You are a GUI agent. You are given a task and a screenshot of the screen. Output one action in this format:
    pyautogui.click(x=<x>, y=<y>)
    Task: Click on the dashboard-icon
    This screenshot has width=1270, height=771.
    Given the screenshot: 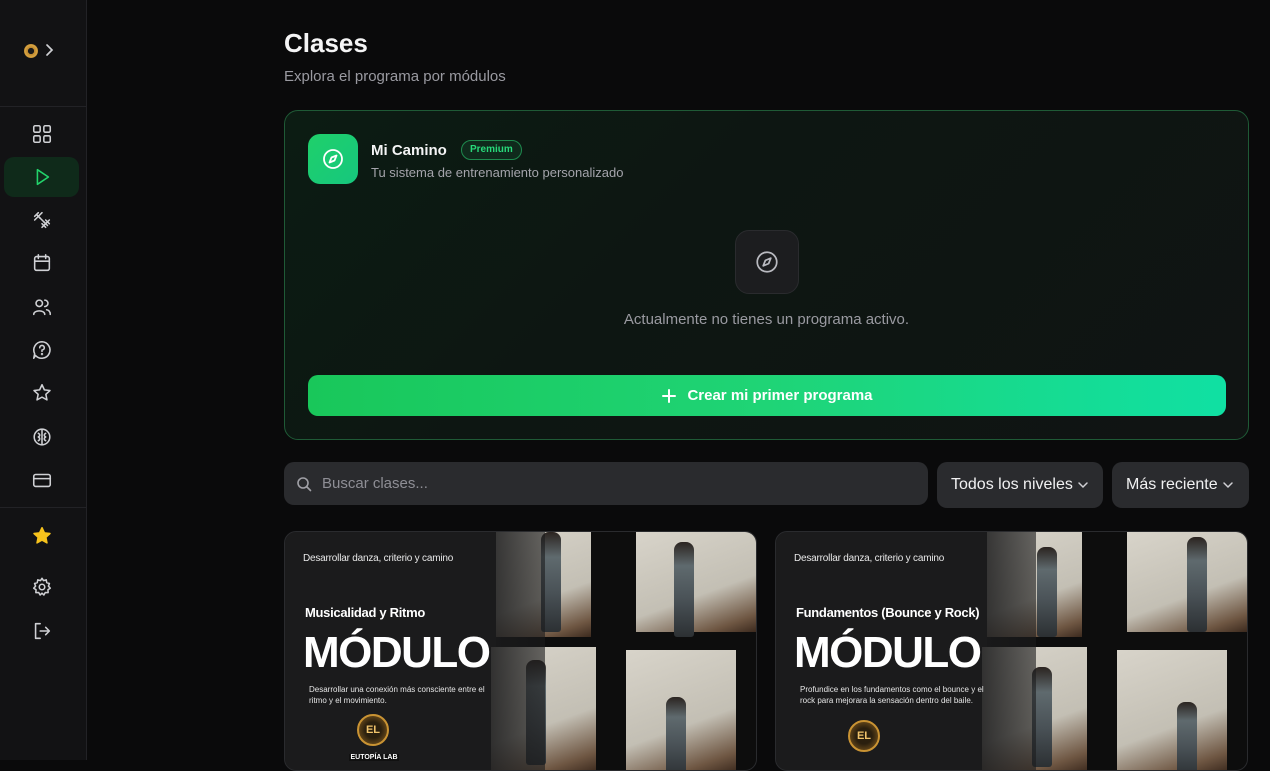 What is the action you would take?
    pyautogui.click(x=41, y=134)
    